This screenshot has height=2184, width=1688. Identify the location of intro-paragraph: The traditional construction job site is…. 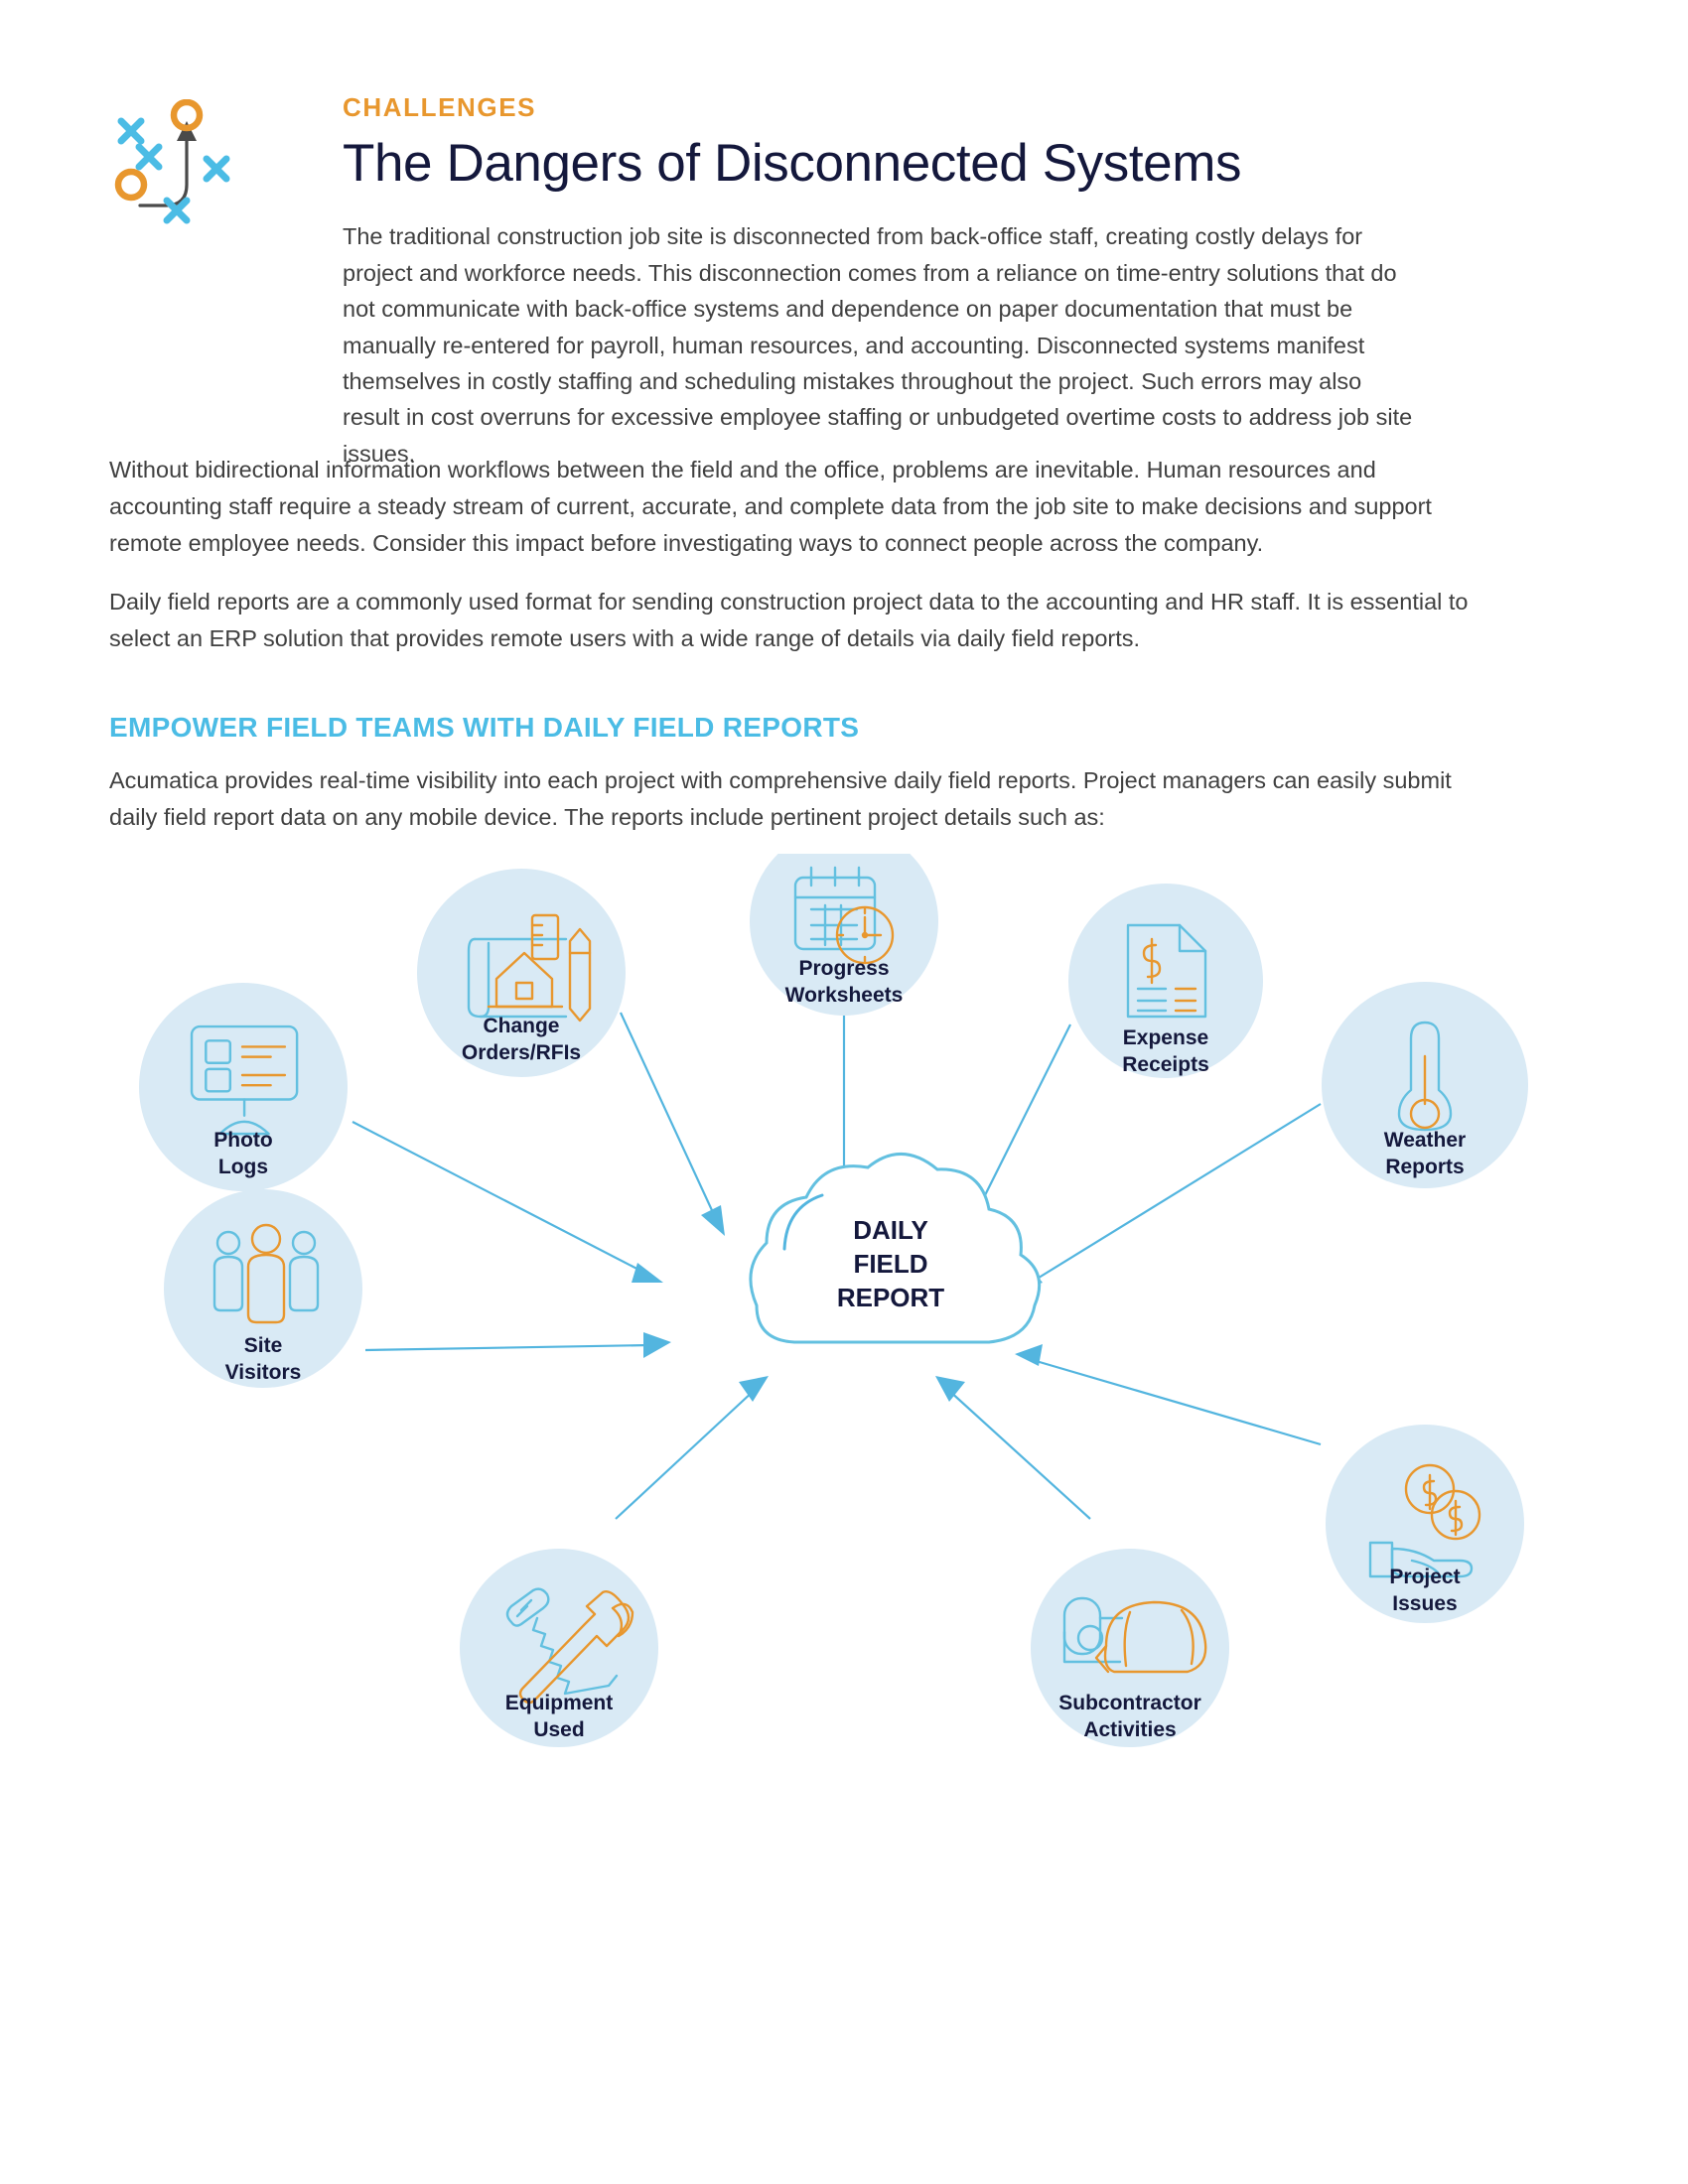
(878, 345).